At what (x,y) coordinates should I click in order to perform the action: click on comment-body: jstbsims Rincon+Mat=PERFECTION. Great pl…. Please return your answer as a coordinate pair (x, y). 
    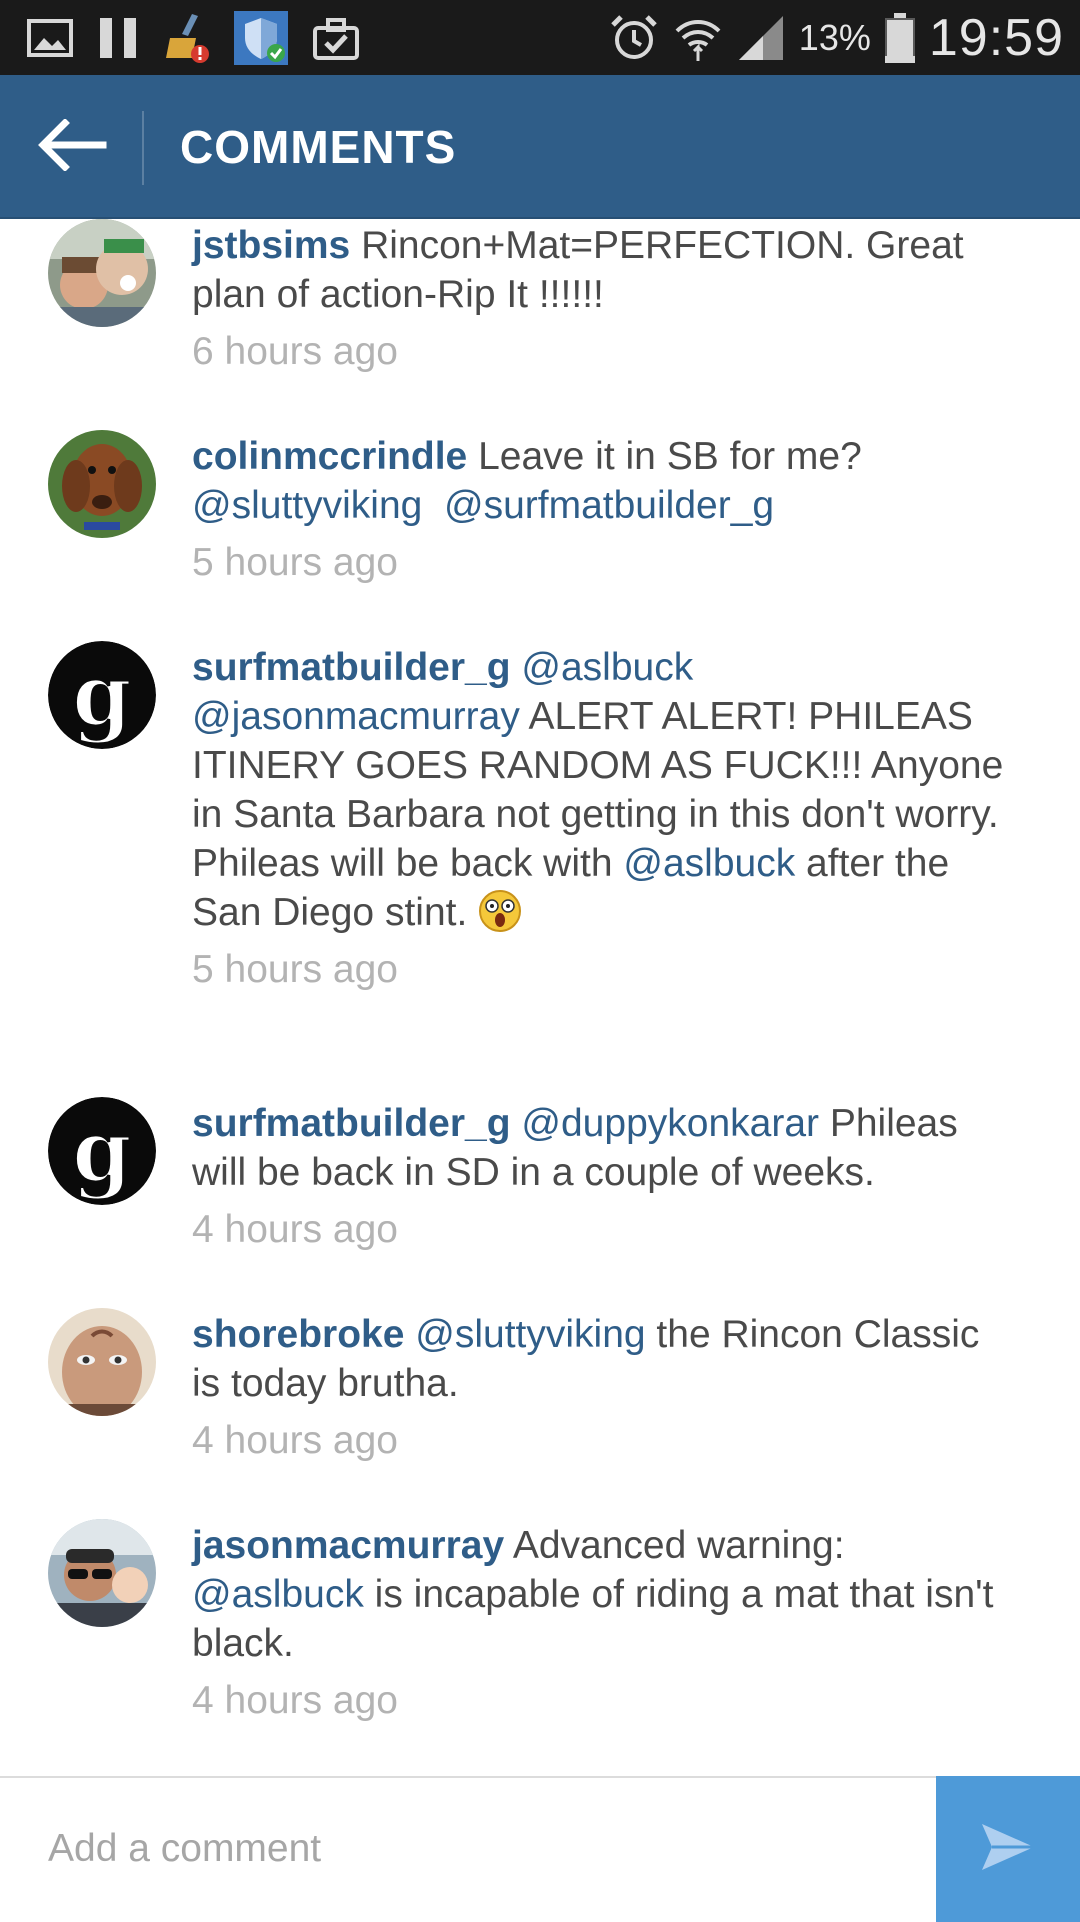
    Looking at the image, I should click on (602, 298).